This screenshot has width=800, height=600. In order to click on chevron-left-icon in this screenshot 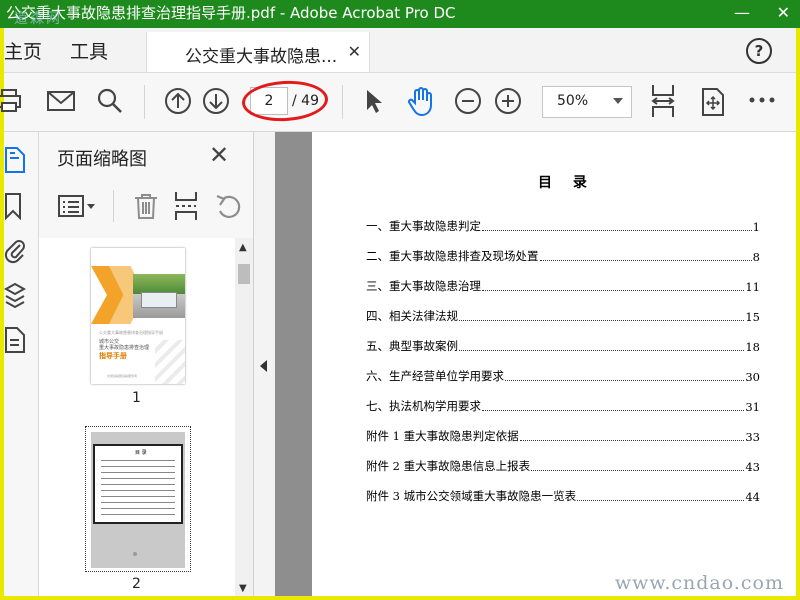, I will do `click(263, 366)`.